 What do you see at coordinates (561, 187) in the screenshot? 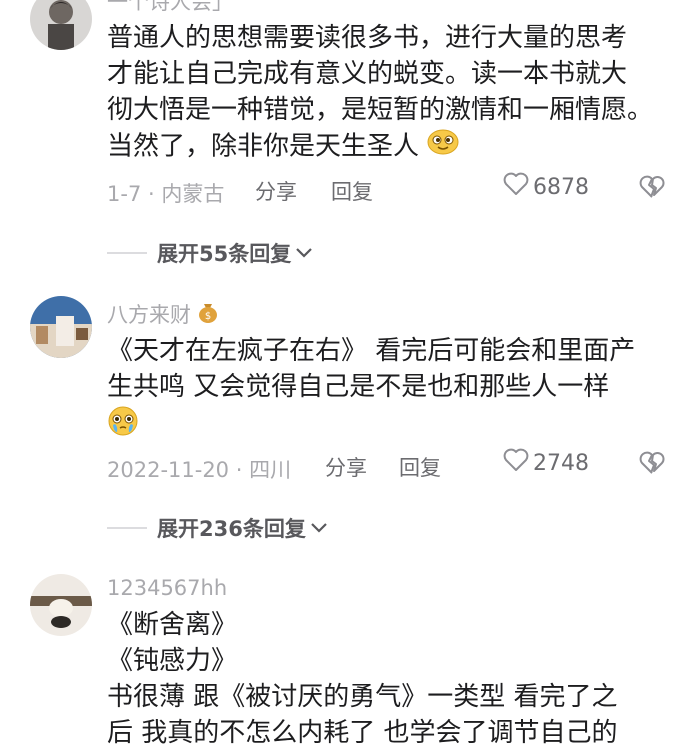
I see `like-count: 6878` at bounding box center [561, 187].